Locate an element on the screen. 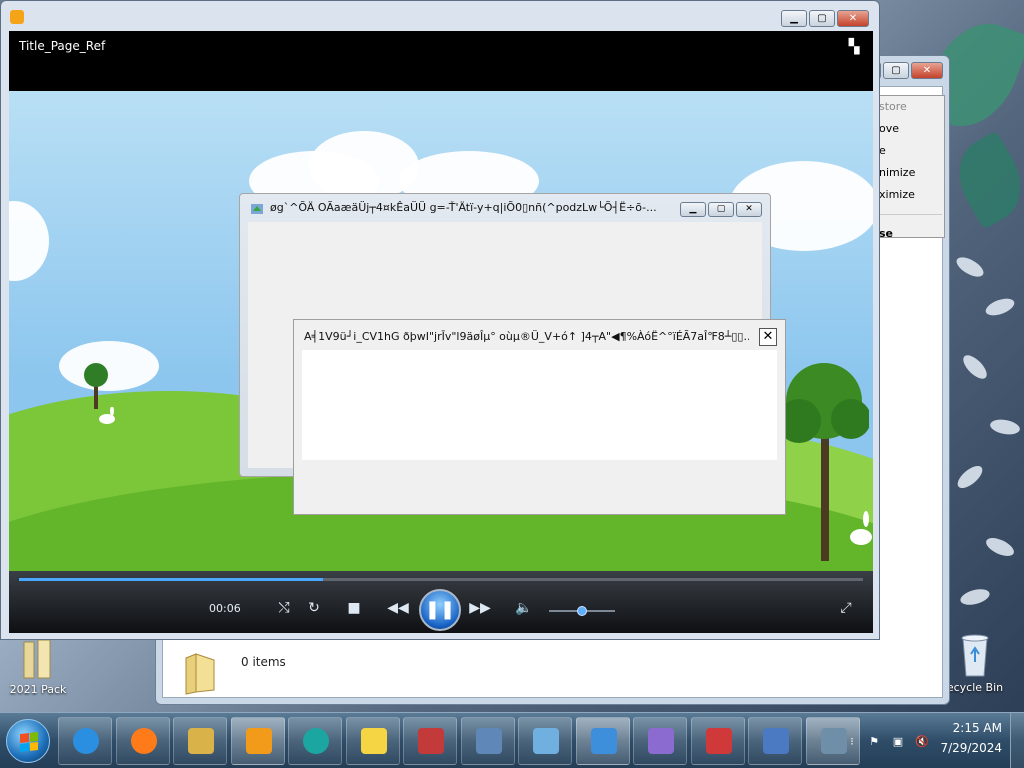 The height and width of the screenshot is (768, 1024). photo-viewer-icon is located at coordinates (603, 741).